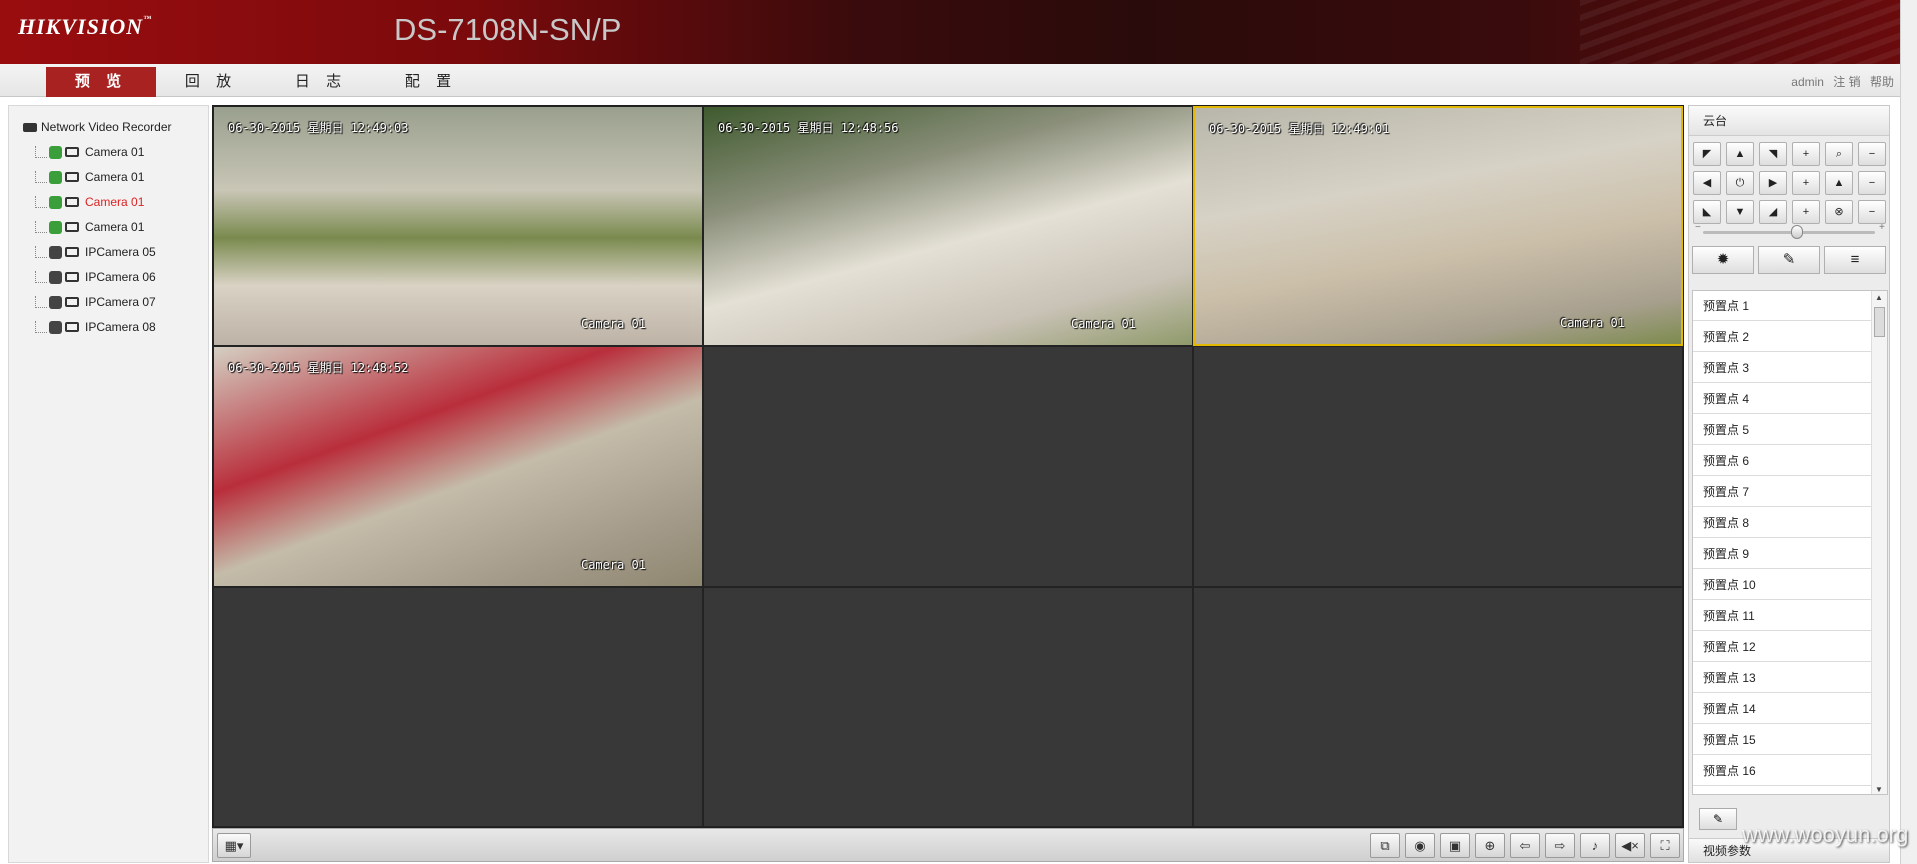 Image resolution: width=1917 pixels, height=864 pixels. What do you see at coordinates (321, 82) in the screenshot?
I see `tab-log: 日 志` at bounding box center [321, 82].